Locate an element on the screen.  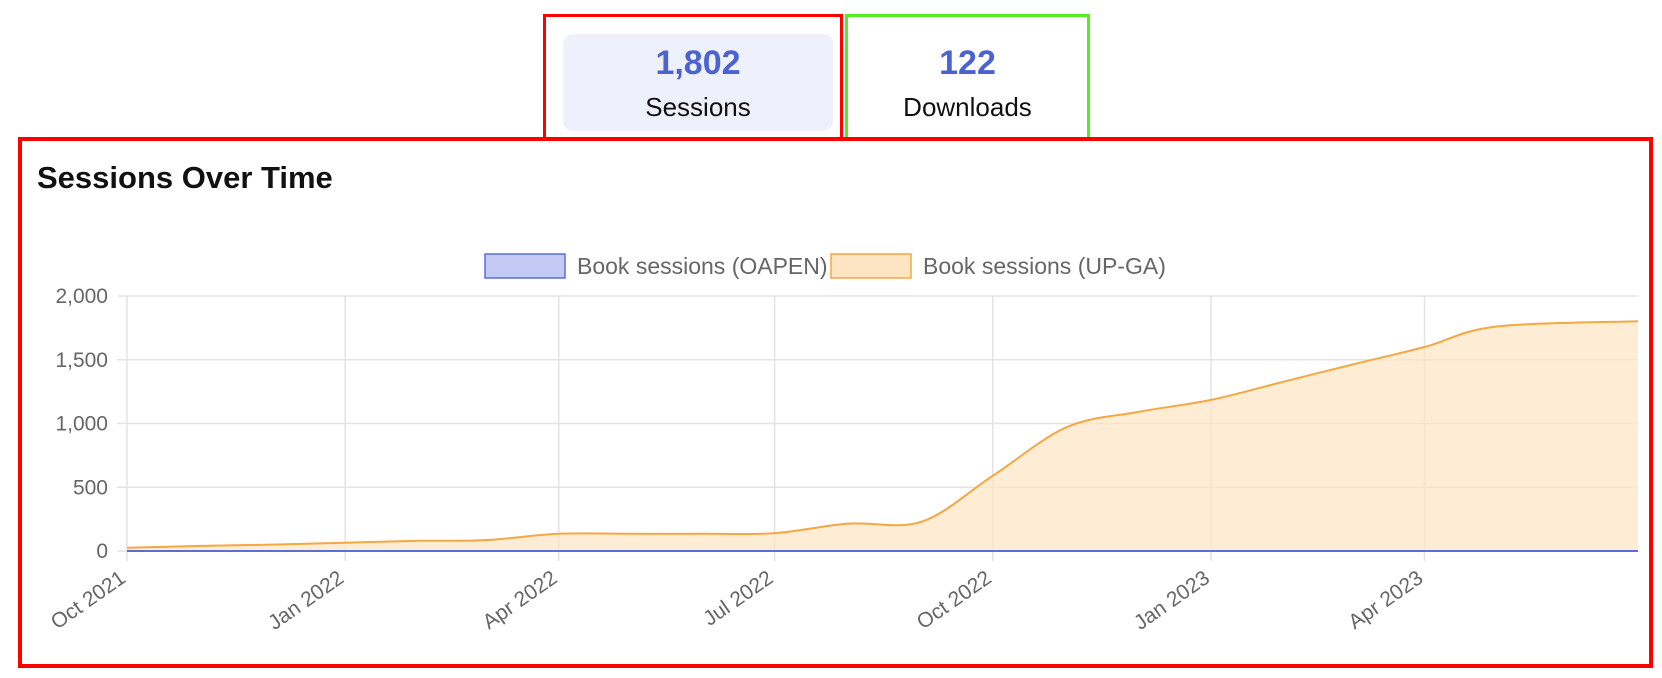
y-tick-label: 2,000 is located at coordinates (81, 296).